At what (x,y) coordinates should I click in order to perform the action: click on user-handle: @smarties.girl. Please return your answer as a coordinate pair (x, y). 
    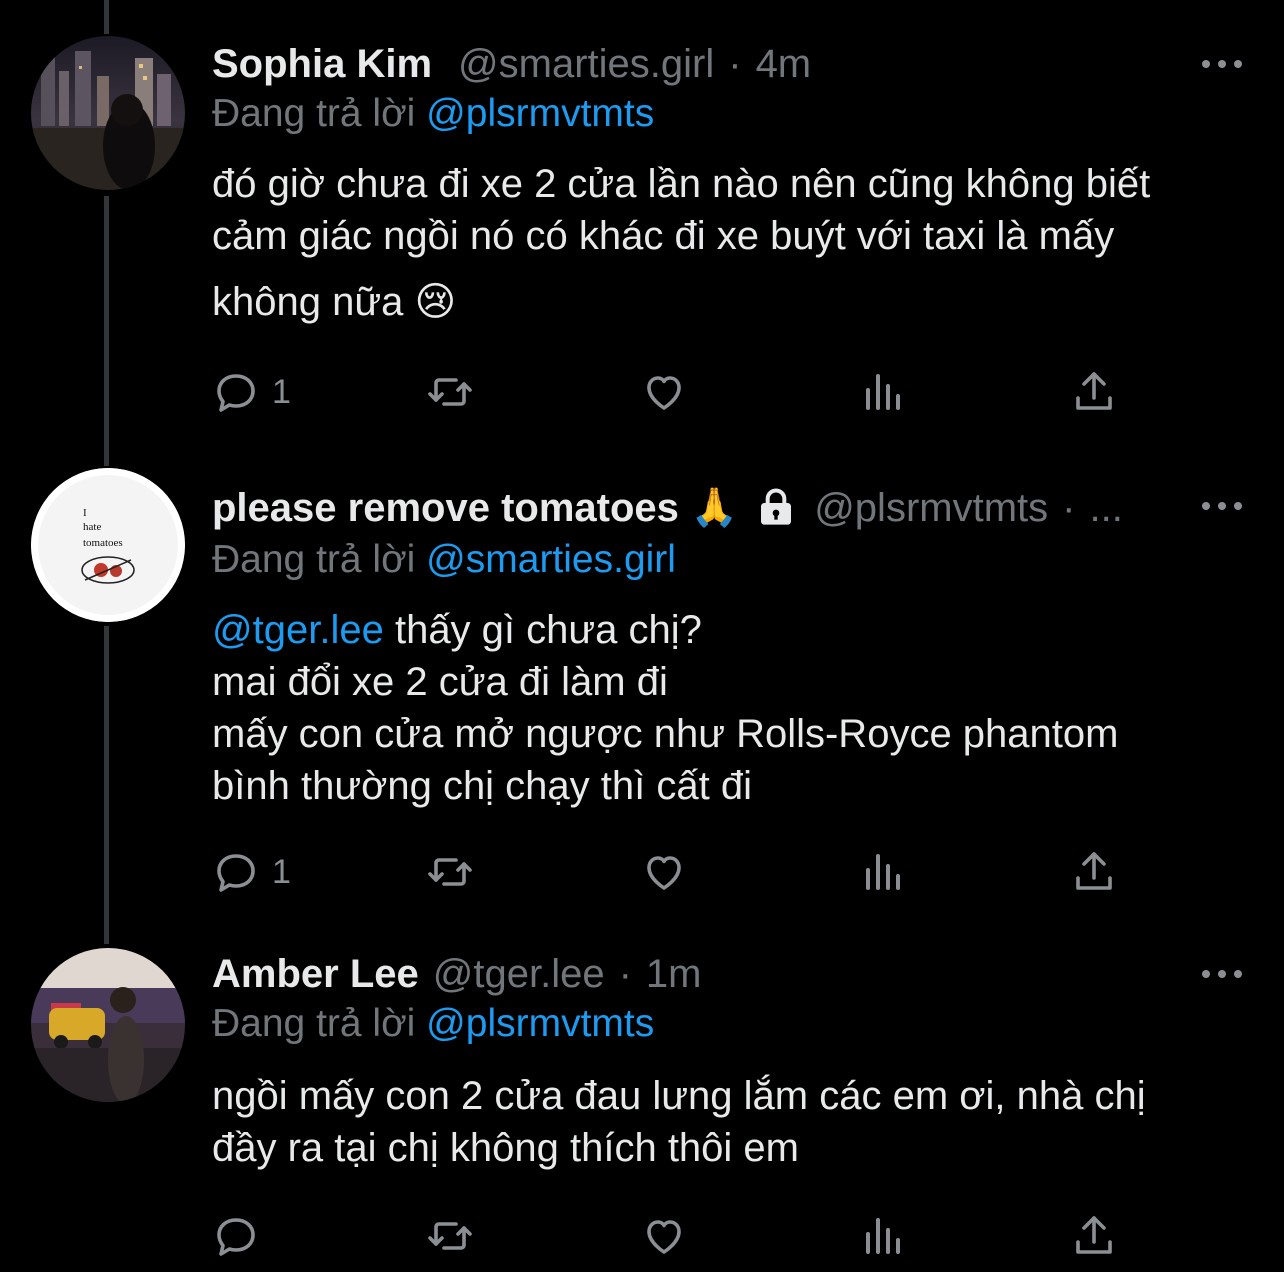
    Looking at the image, I should click on (586, 64).